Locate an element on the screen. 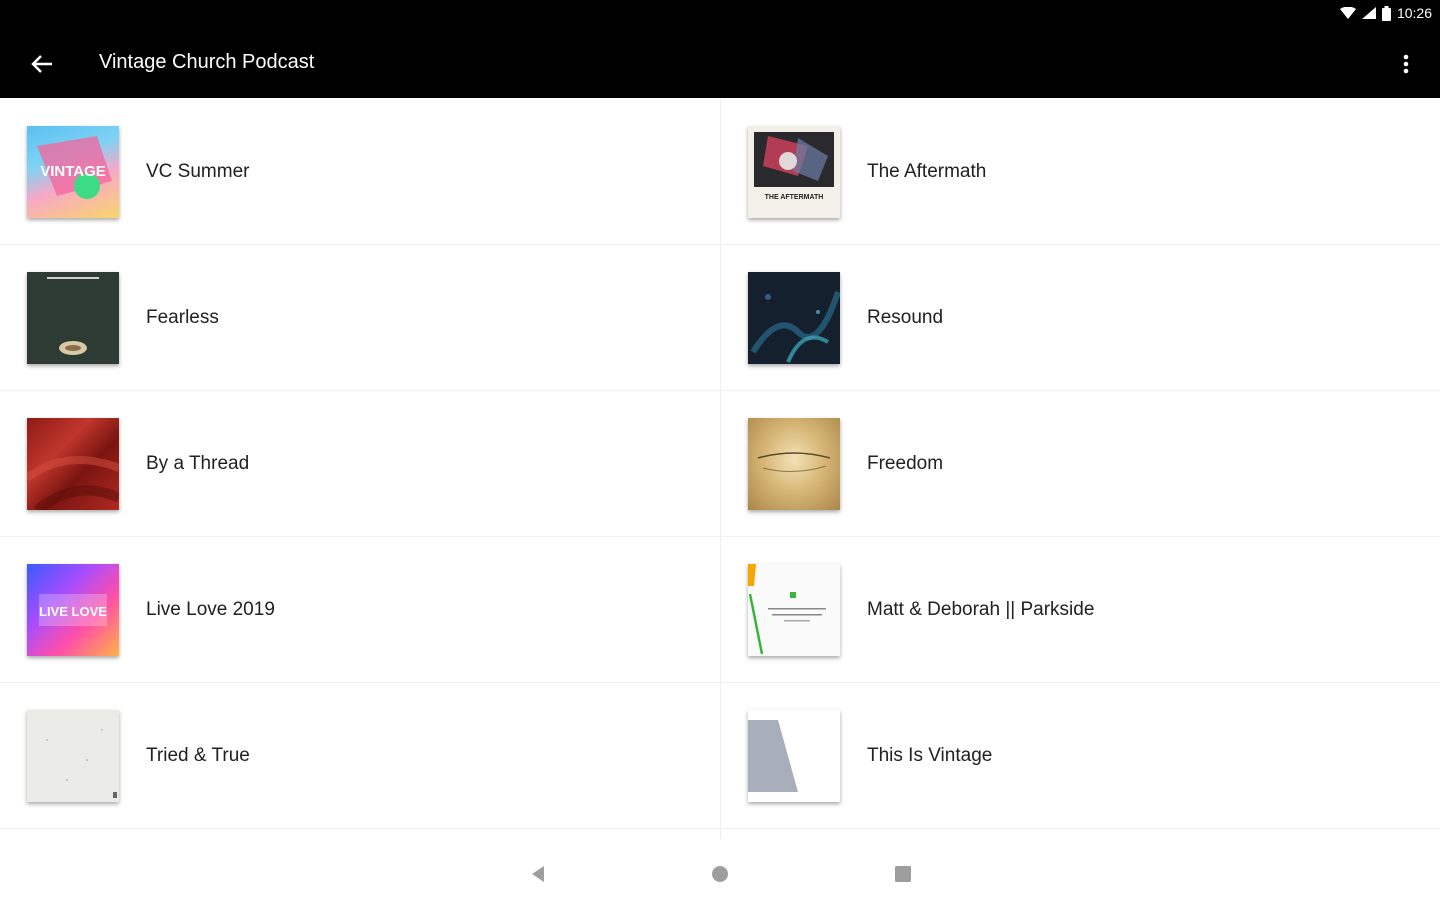 The image size is (1440, 900). podcast-title: This Is Vintage is located at coordinates (930, 755).